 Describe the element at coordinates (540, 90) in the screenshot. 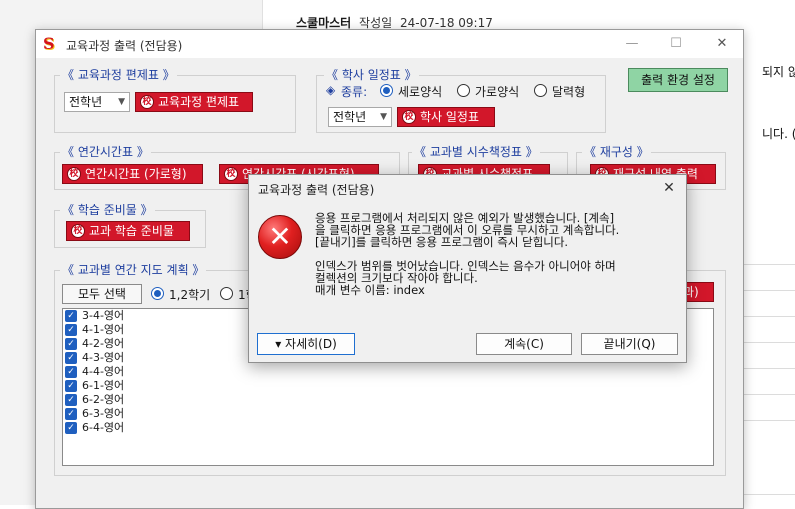

I see `radio-calendar` at that location.